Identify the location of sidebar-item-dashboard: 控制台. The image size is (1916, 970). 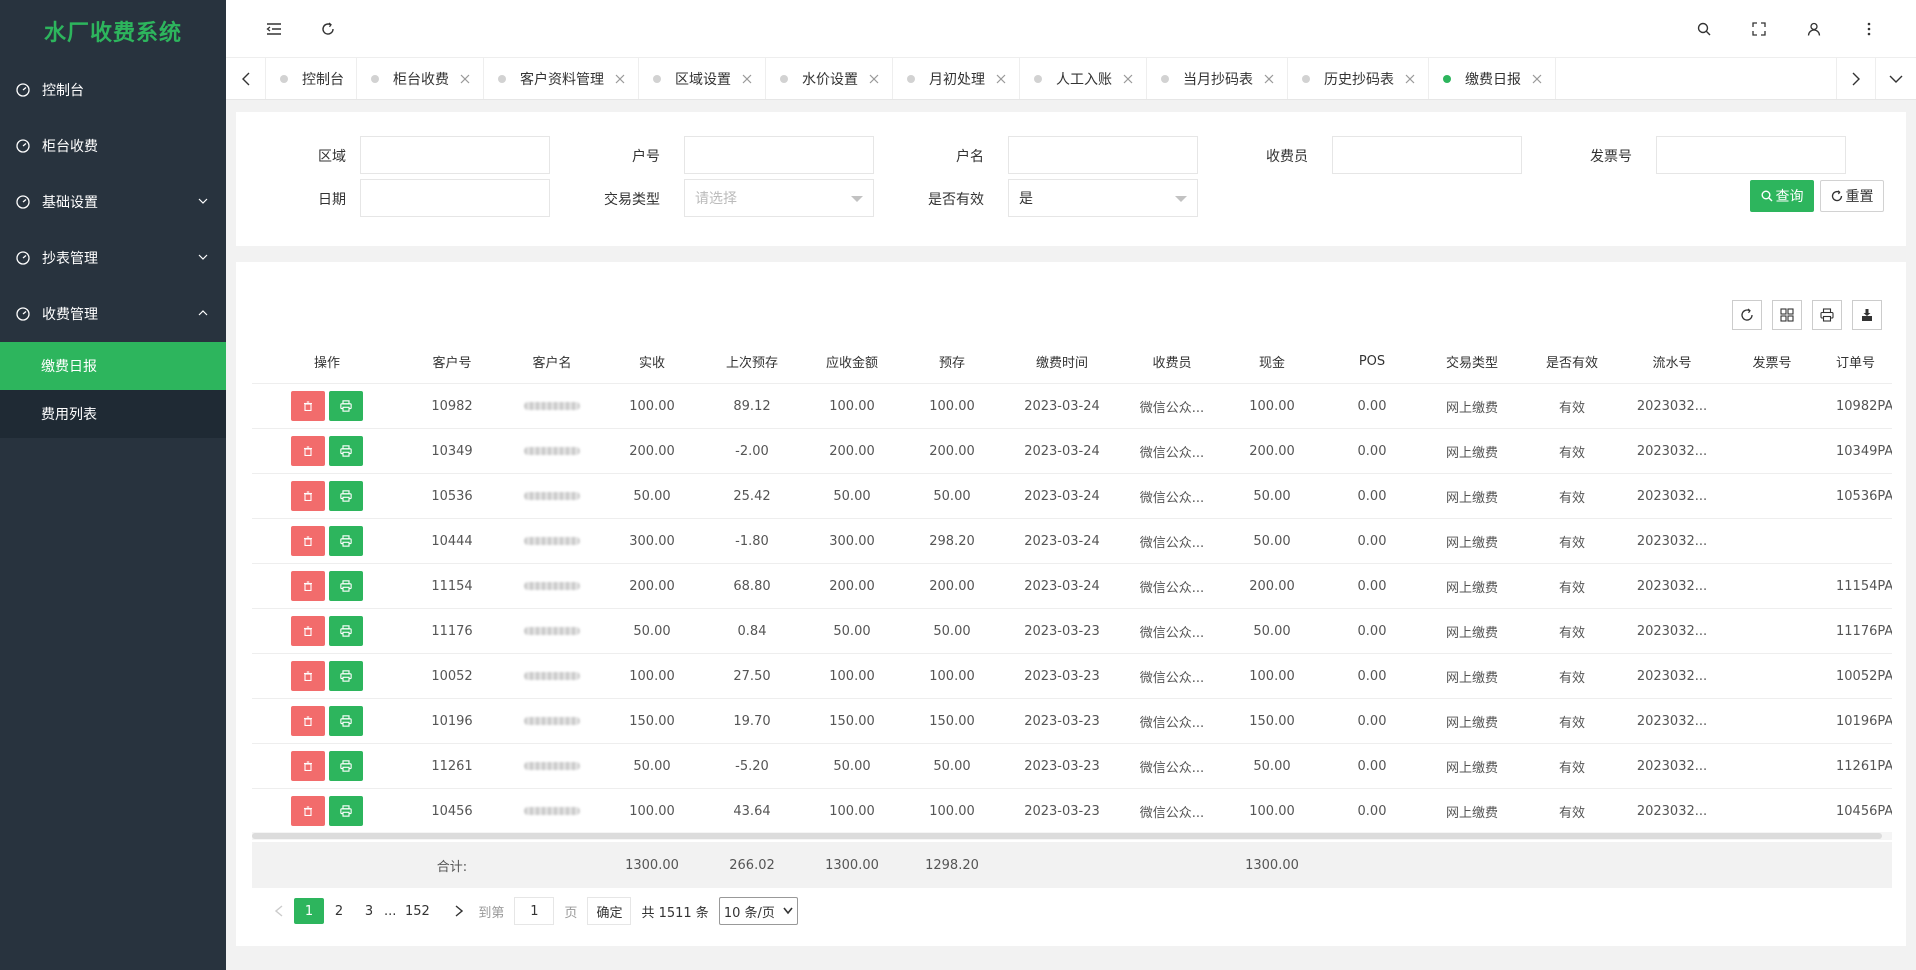
(113, 90).